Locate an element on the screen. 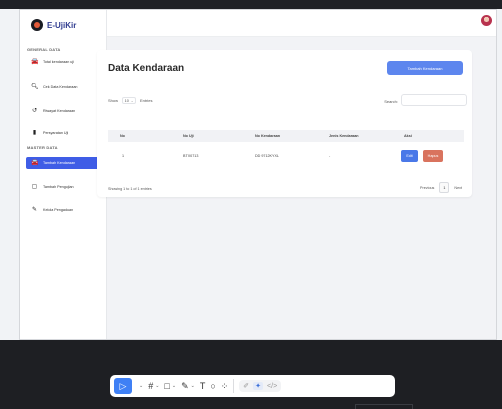  section-general-title: GENERAL DATA is located at coordinates (44, 49).